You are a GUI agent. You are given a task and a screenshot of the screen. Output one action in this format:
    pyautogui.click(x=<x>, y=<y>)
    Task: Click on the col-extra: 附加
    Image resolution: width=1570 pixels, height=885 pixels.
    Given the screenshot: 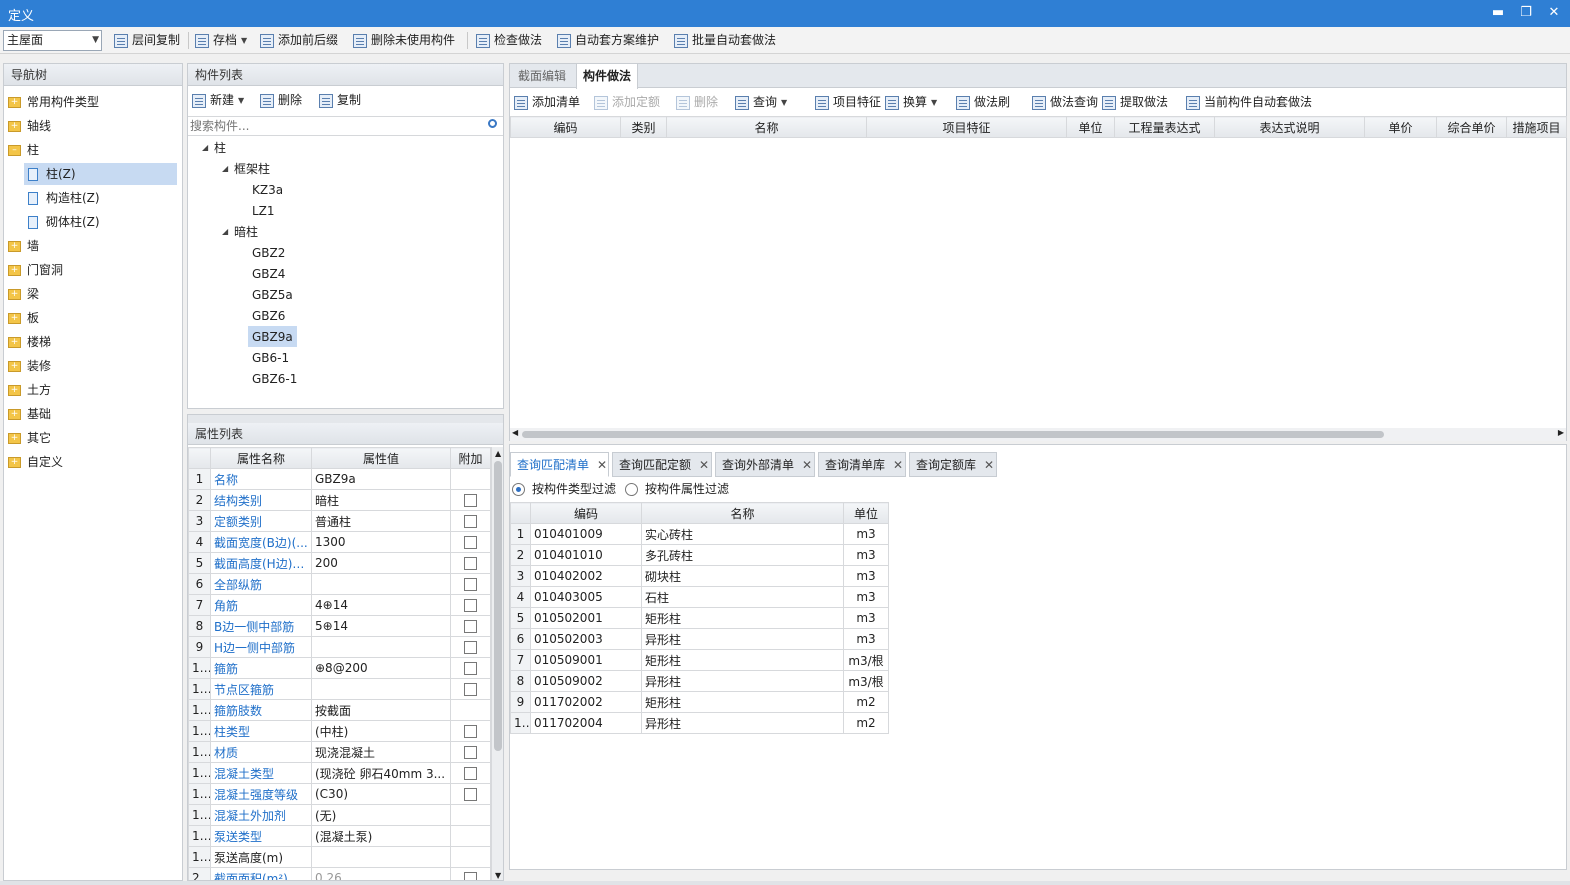 What is the action you would take?
    pyautogui.click(x=470, y=458)
    